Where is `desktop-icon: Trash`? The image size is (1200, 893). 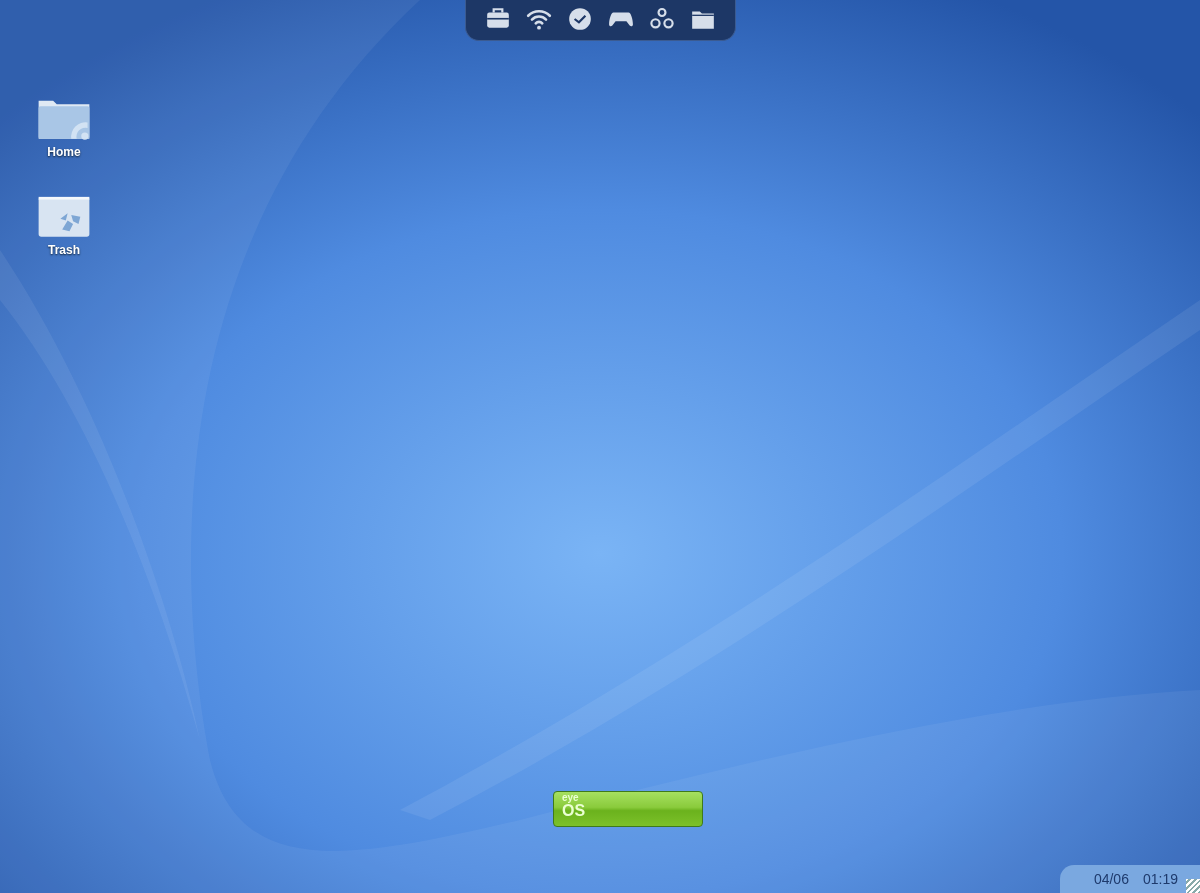 desktop-icon: Trash is located at coordinates (64, 224).